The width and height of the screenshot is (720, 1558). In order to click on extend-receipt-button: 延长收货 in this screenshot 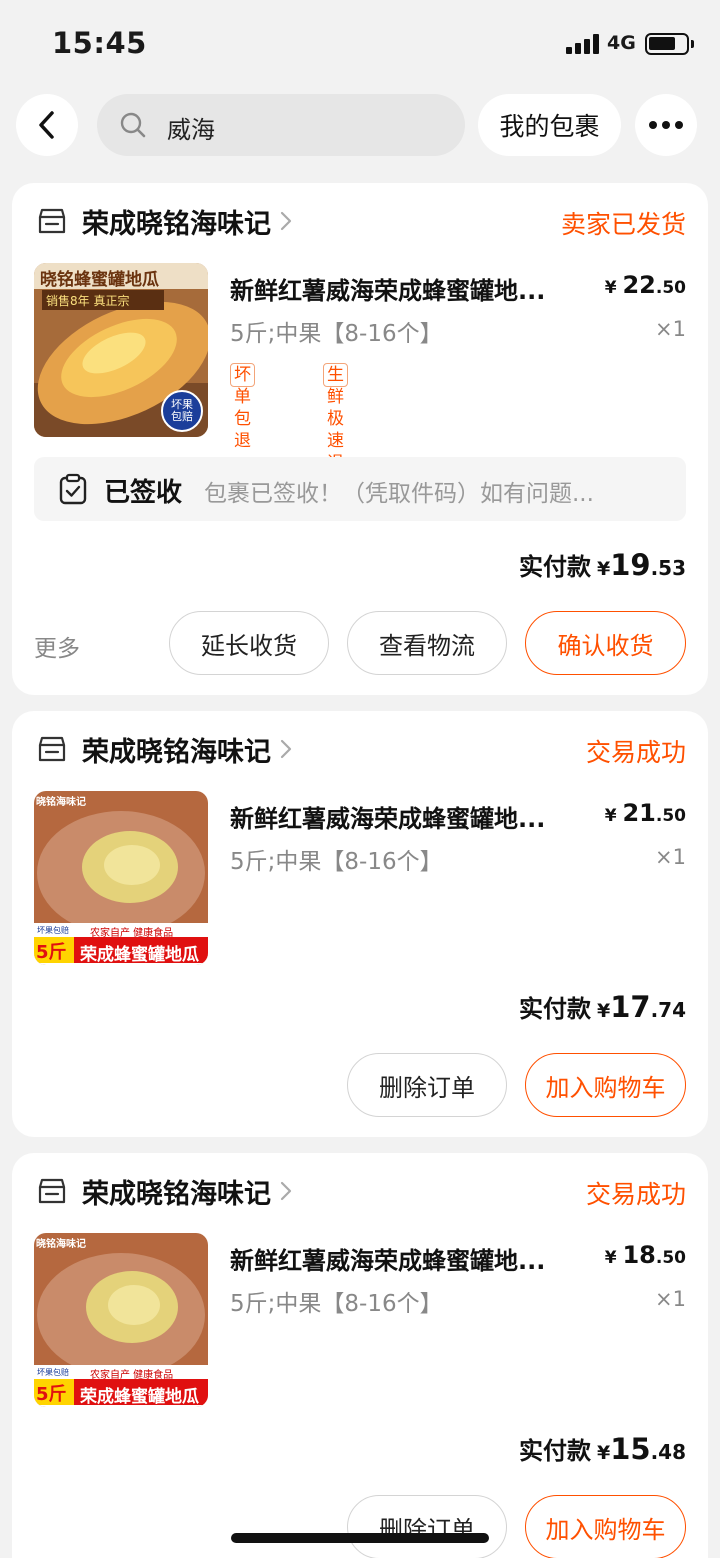, I will do `click(249, 643)`.